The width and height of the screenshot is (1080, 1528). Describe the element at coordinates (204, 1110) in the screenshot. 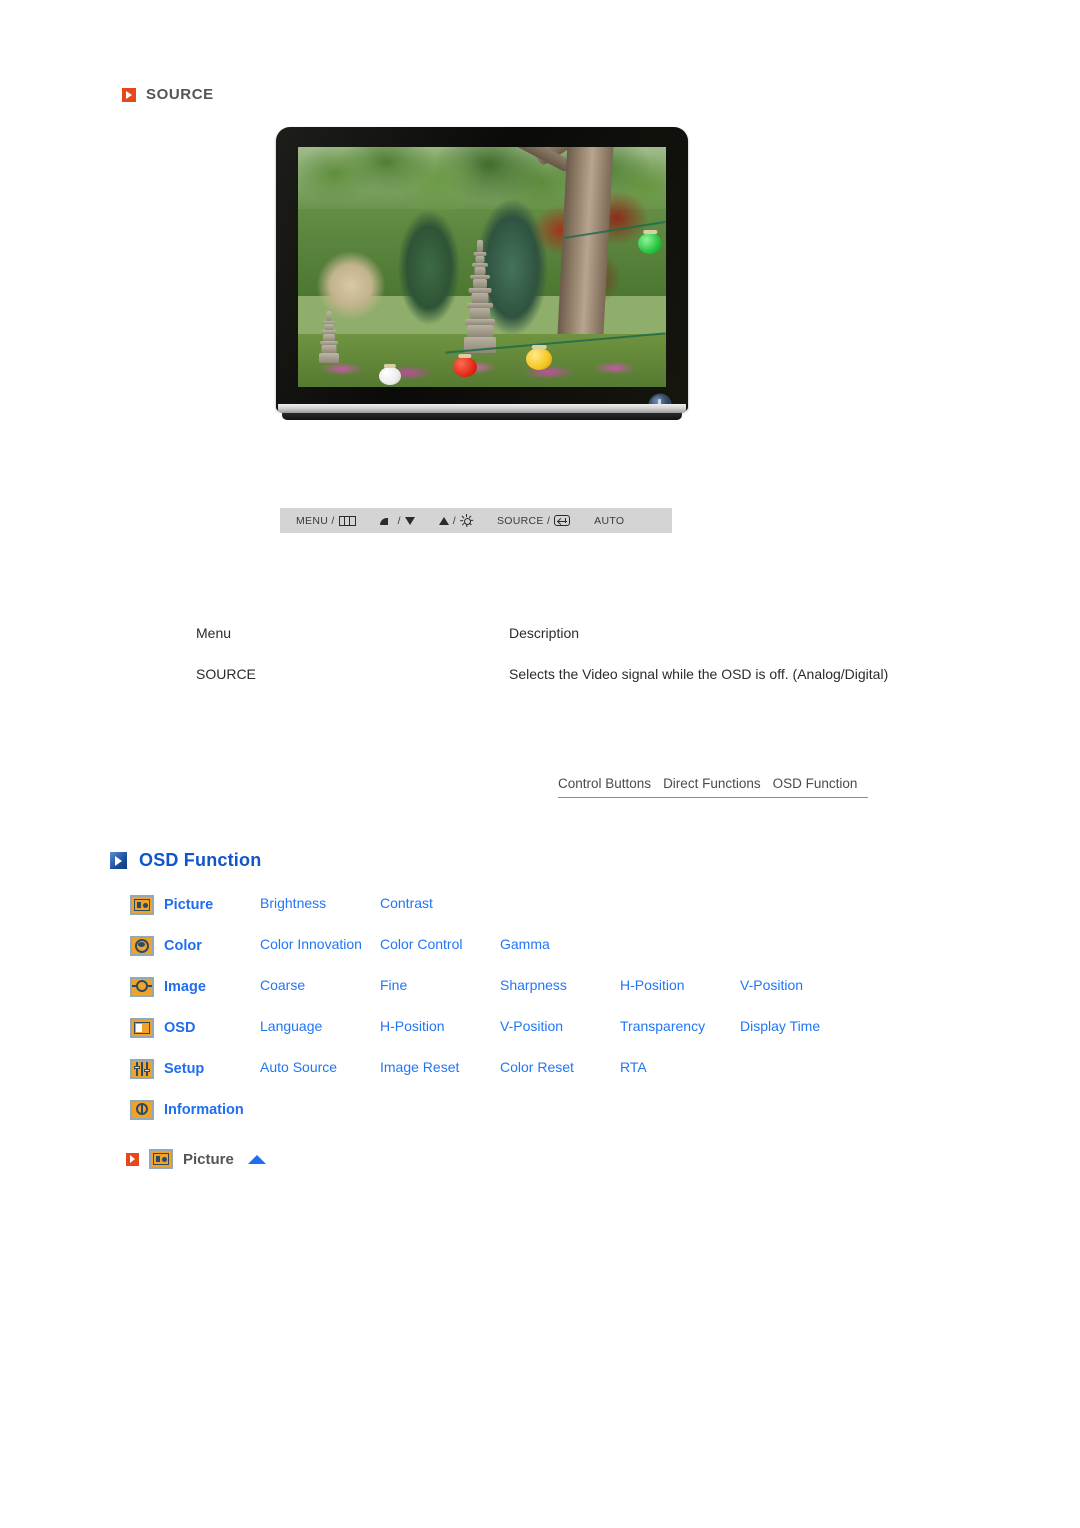

I see `osd-category-label: Information` at that location.